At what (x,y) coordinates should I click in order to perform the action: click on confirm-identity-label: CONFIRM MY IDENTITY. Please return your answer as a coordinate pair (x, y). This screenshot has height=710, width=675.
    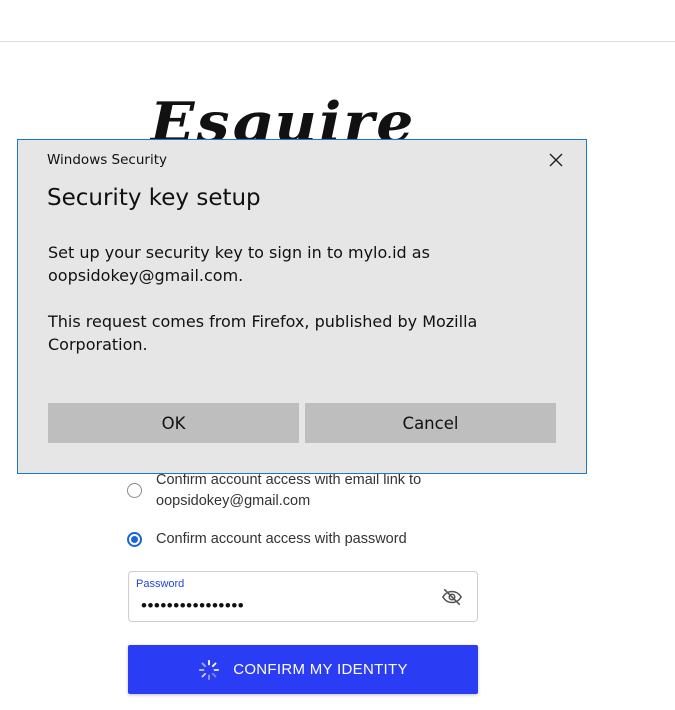
    Looking at the image, I should click on (320, 669).